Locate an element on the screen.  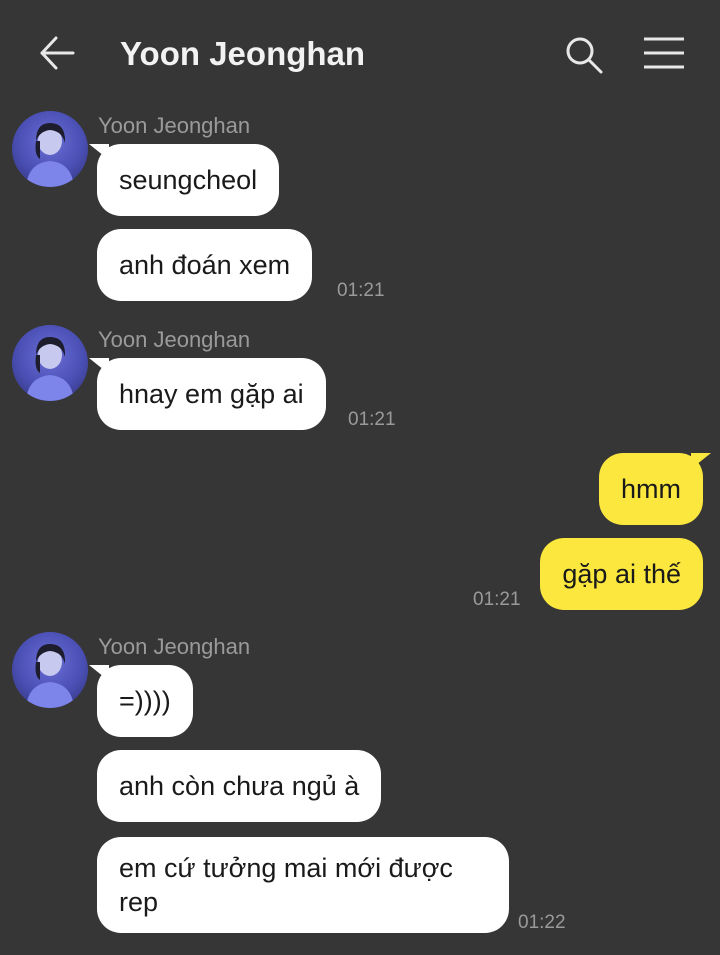
message-bubble: hmm is located at coordinates (655, 489).